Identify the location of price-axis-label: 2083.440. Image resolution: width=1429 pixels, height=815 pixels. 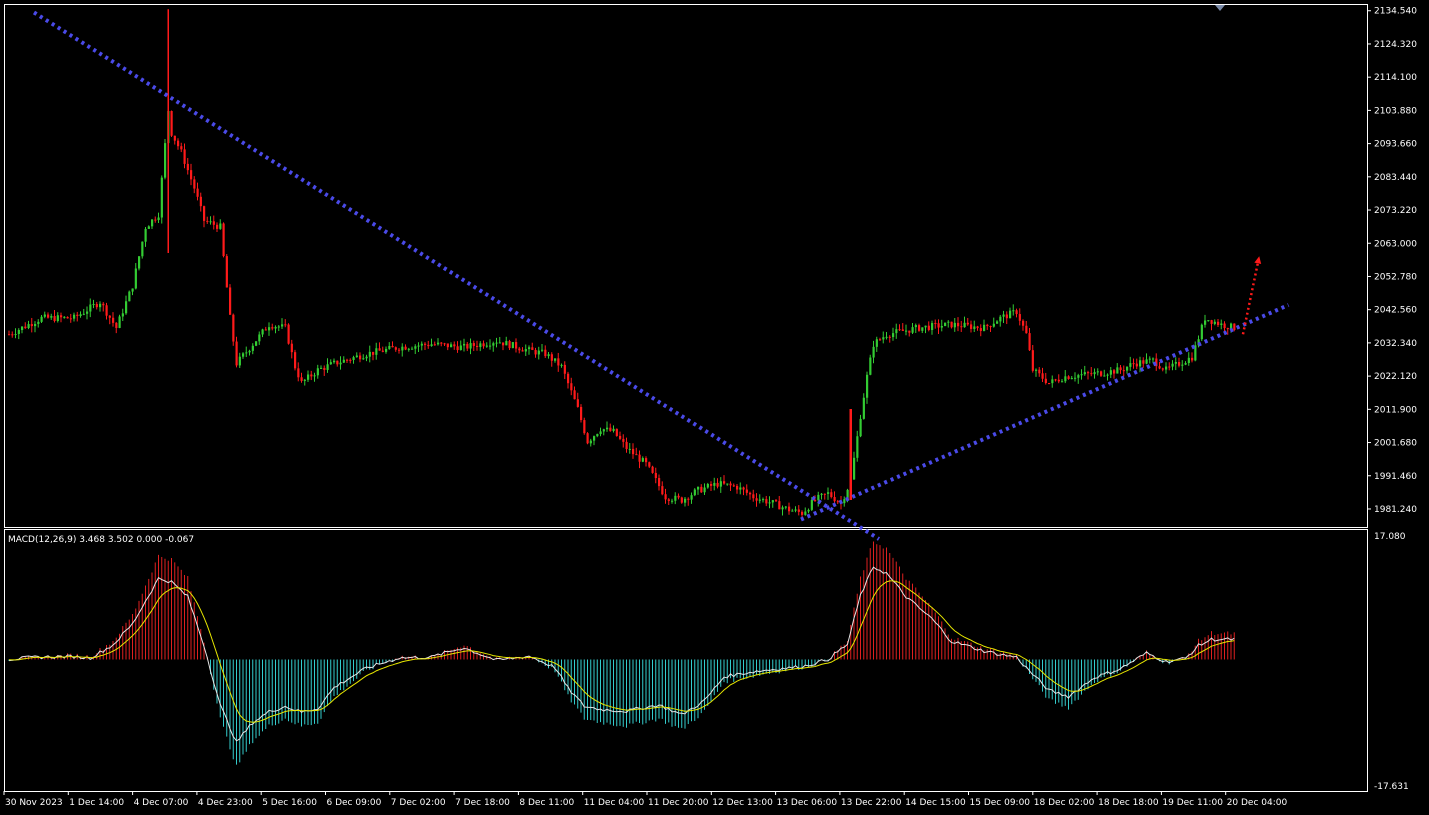
(1395, 178).